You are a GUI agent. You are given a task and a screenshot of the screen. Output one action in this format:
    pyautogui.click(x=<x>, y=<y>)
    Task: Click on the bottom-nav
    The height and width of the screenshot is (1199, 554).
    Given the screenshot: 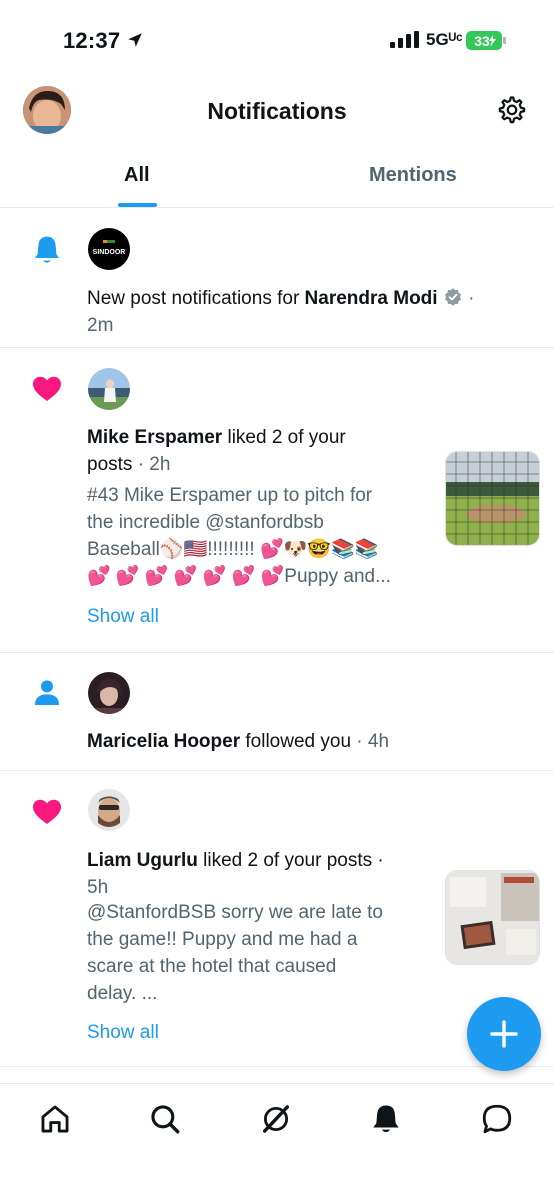 What is the action you would take?
    pyautogui.click(x=277, y=1141)
    